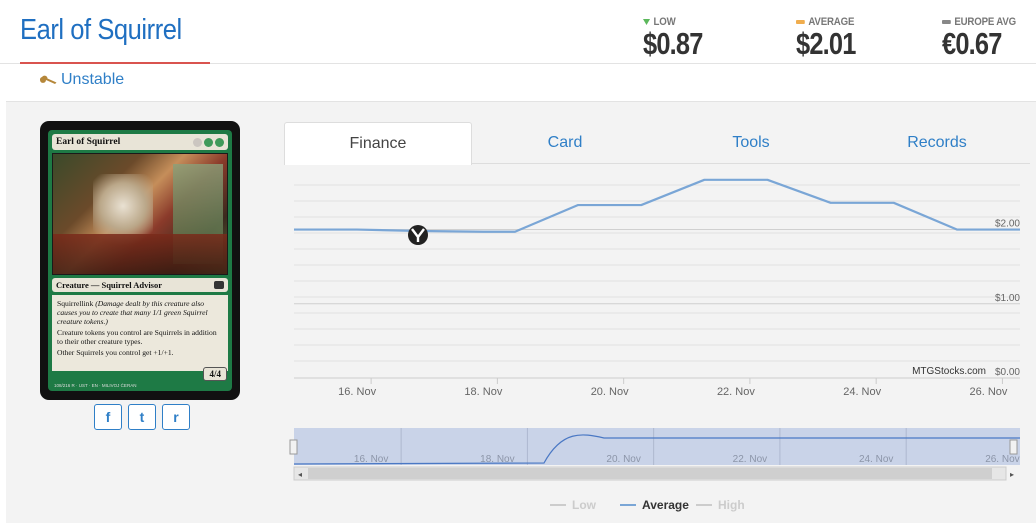  I want to click on reddit-icon: r, so click(176, 417).